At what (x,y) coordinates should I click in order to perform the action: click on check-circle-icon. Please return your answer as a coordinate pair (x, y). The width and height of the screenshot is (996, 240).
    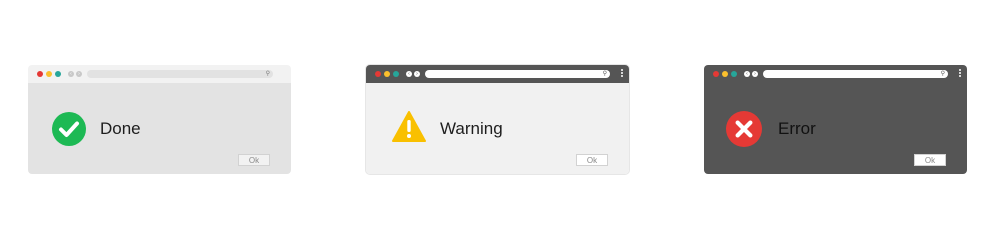
    Looking at the image, I should click on (69, 129).